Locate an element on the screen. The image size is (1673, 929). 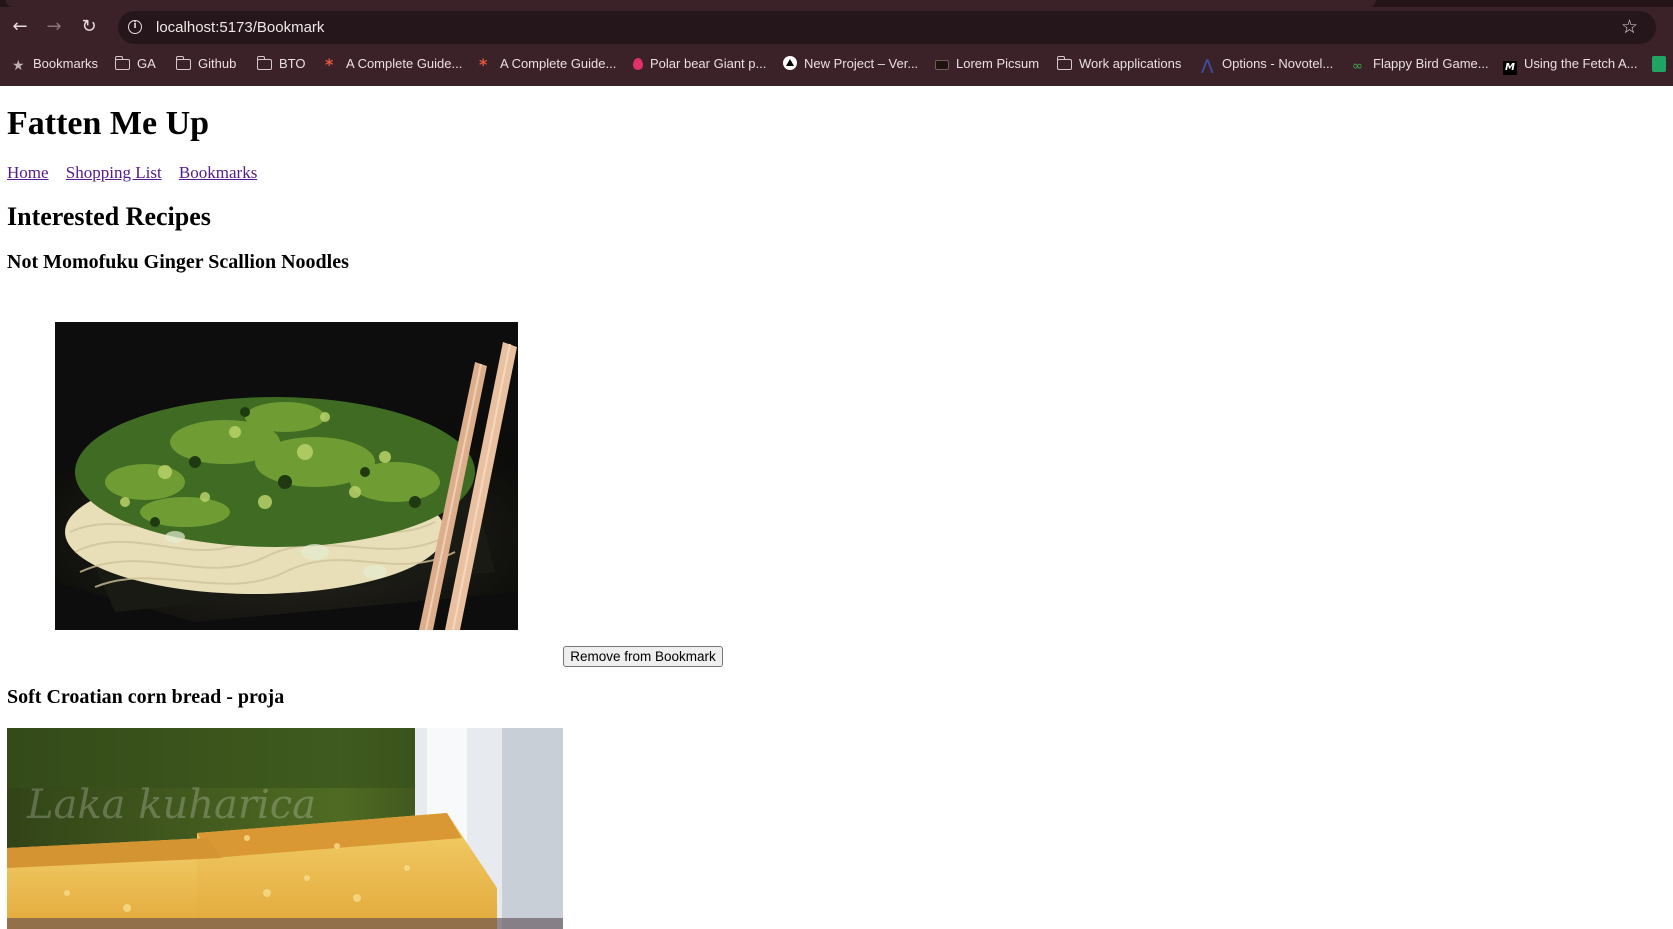
sheets-icon is located at coordinates (1659, 64).